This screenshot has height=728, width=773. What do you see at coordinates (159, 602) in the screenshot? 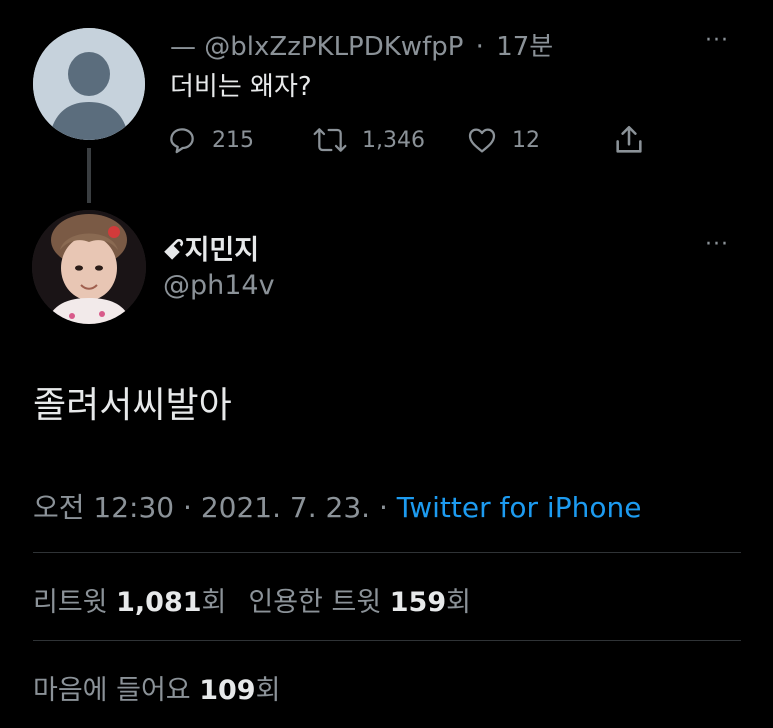
I see `retweets-value: 1,081` at bounding box center [159, 602].